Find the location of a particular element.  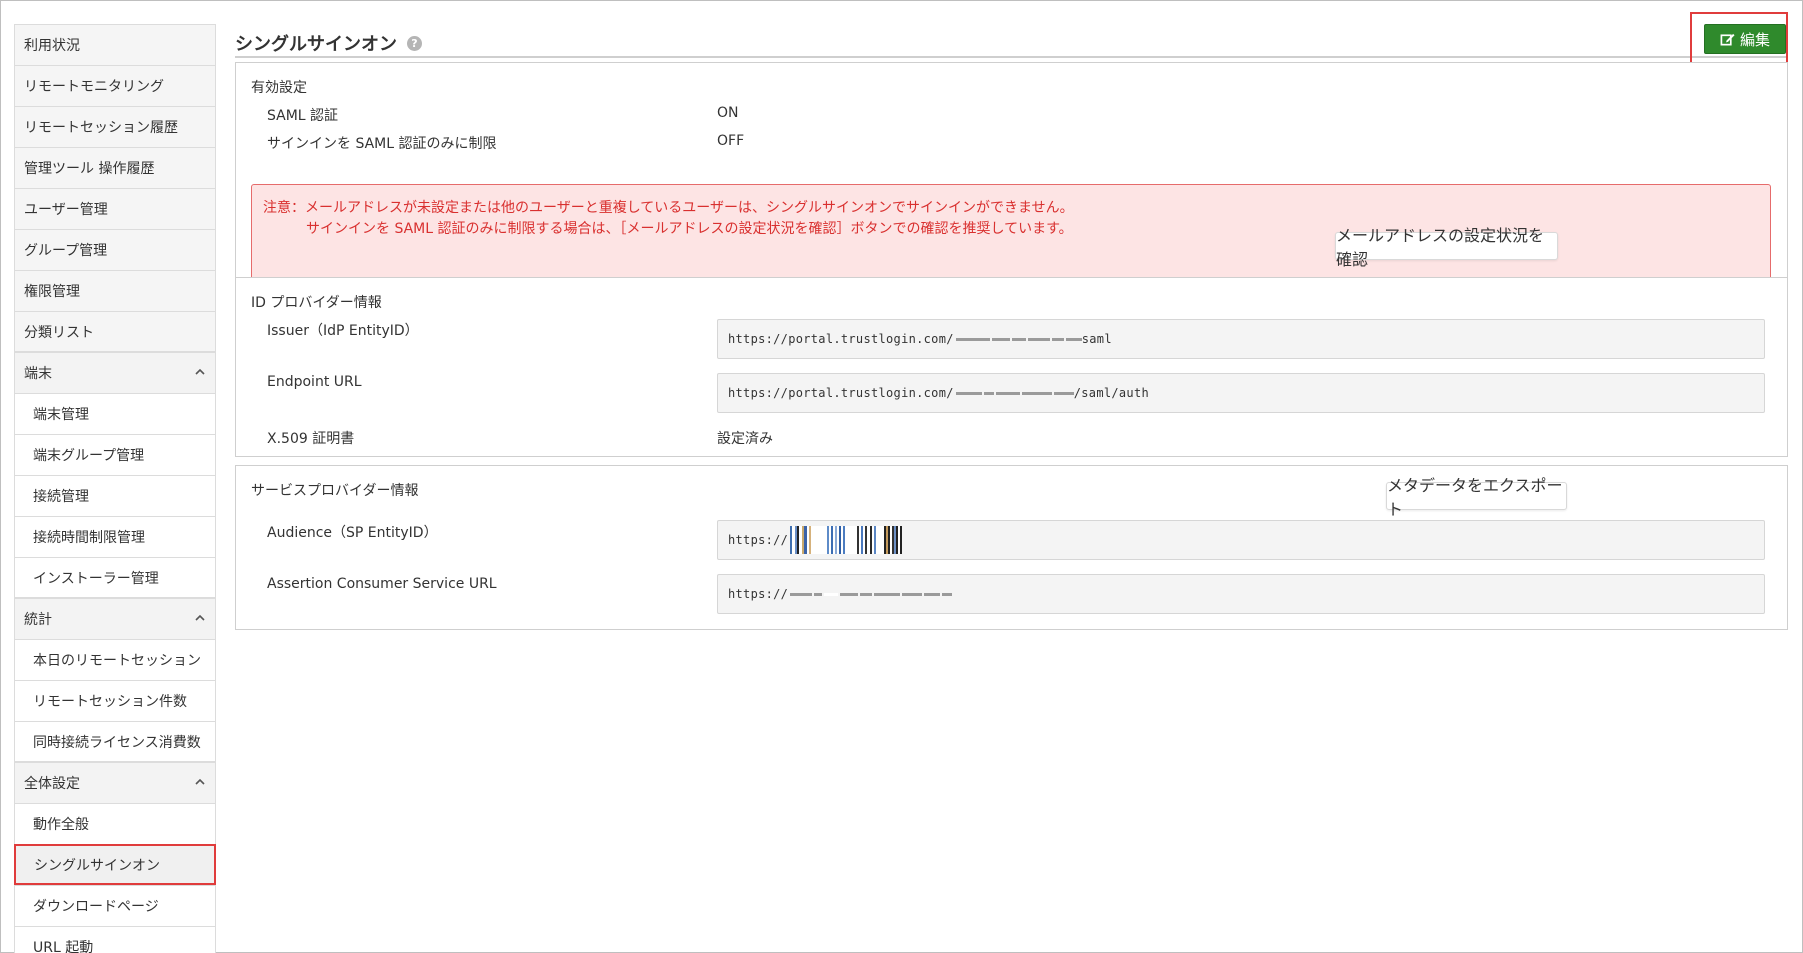

sidebar-item-1: リモートモニタリング is located at coordinates (115, 85).